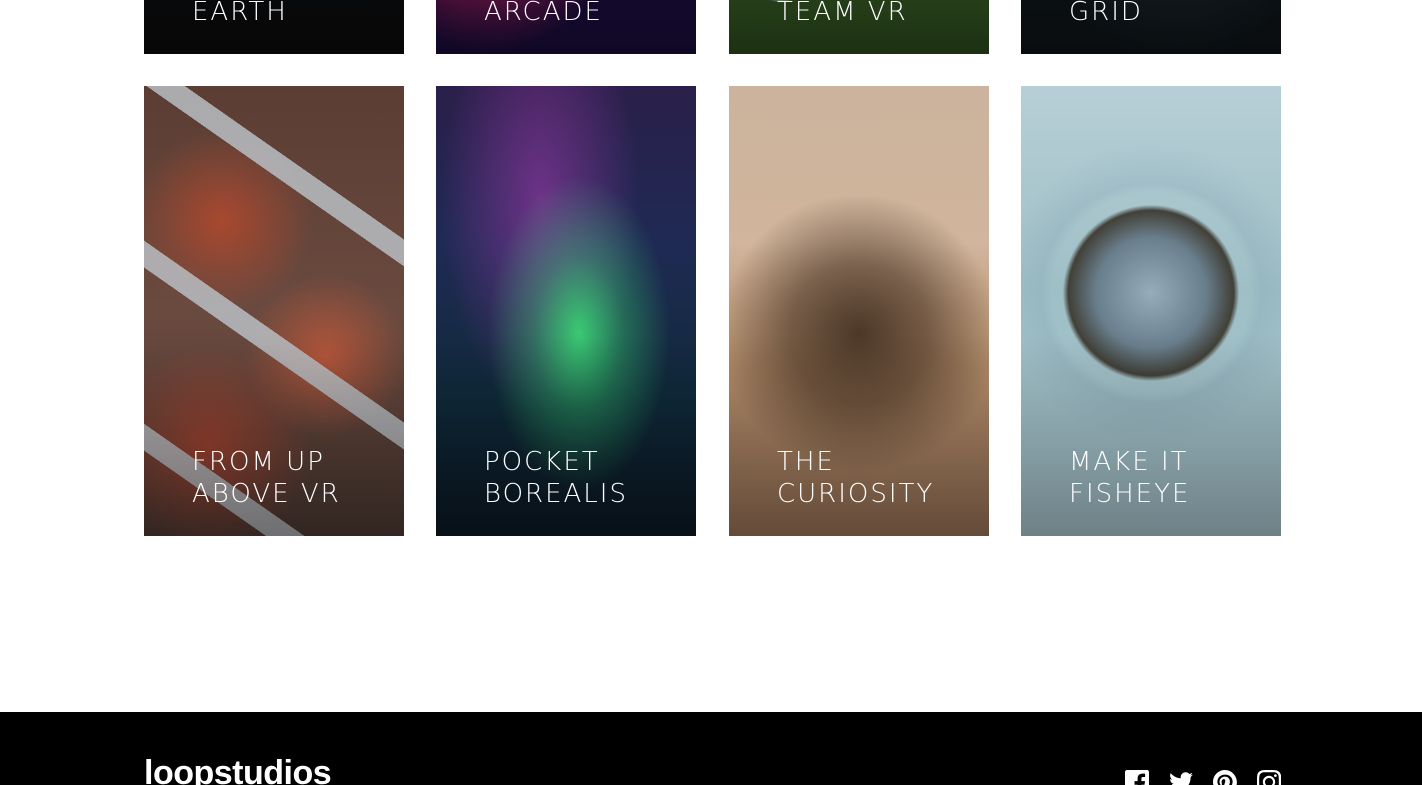 The width and height of the screenshot is (1422, 785). I want to click on card-make-it-fisheye: MAKE IT FISHEYE, so click(1151, 311).